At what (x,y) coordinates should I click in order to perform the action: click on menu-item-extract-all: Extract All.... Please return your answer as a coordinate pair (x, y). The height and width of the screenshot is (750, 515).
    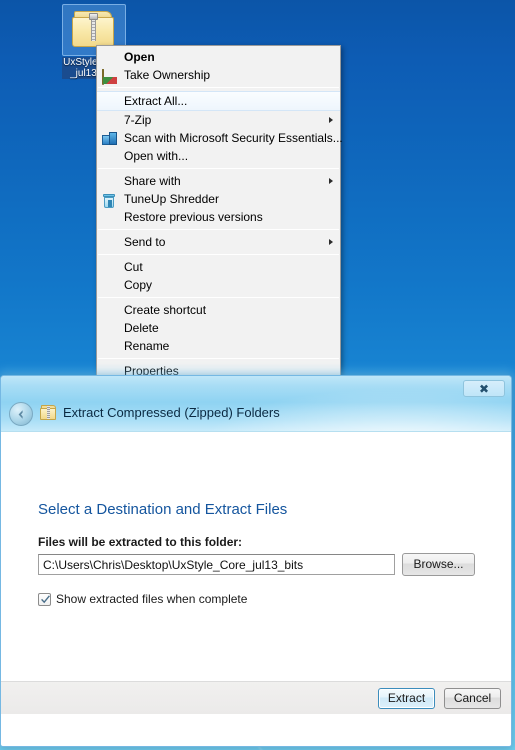
    Looking at the image, I should click on (218, 101).